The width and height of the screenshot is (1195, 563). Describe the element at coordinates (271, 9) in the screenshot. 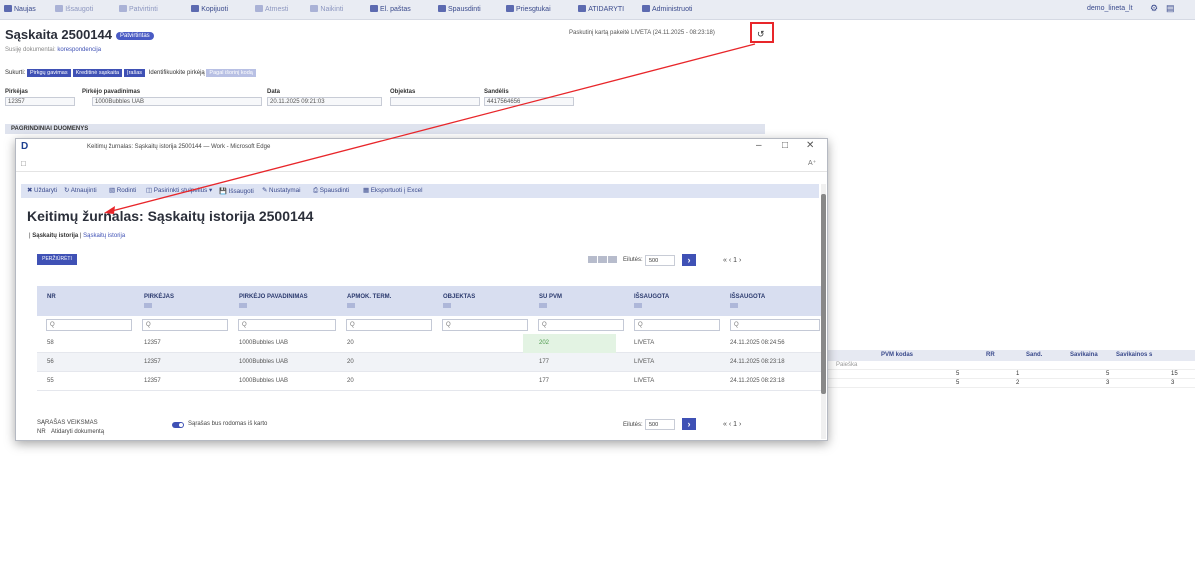

I see `topbar-item-4: Atmesti` at that location.